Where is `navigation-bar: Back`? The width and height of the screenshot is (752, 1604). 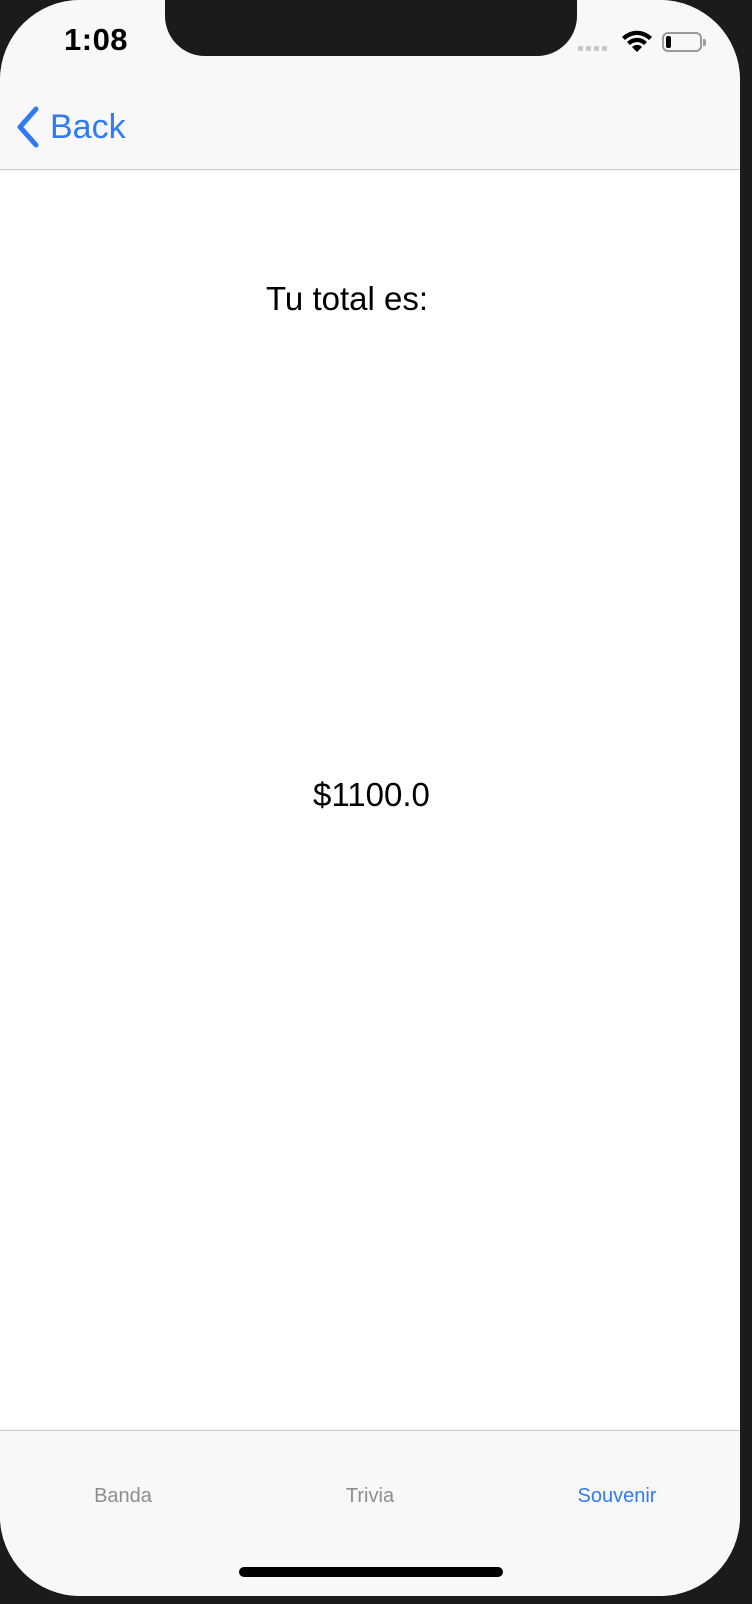
navigation-bar: Back is located at coordinates (370, 127).